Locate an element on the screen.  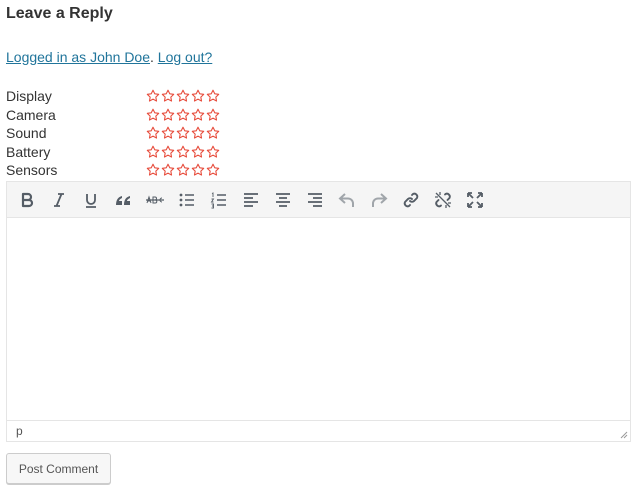
rating-row-sound: Sound is located at coordinates (113, 133).